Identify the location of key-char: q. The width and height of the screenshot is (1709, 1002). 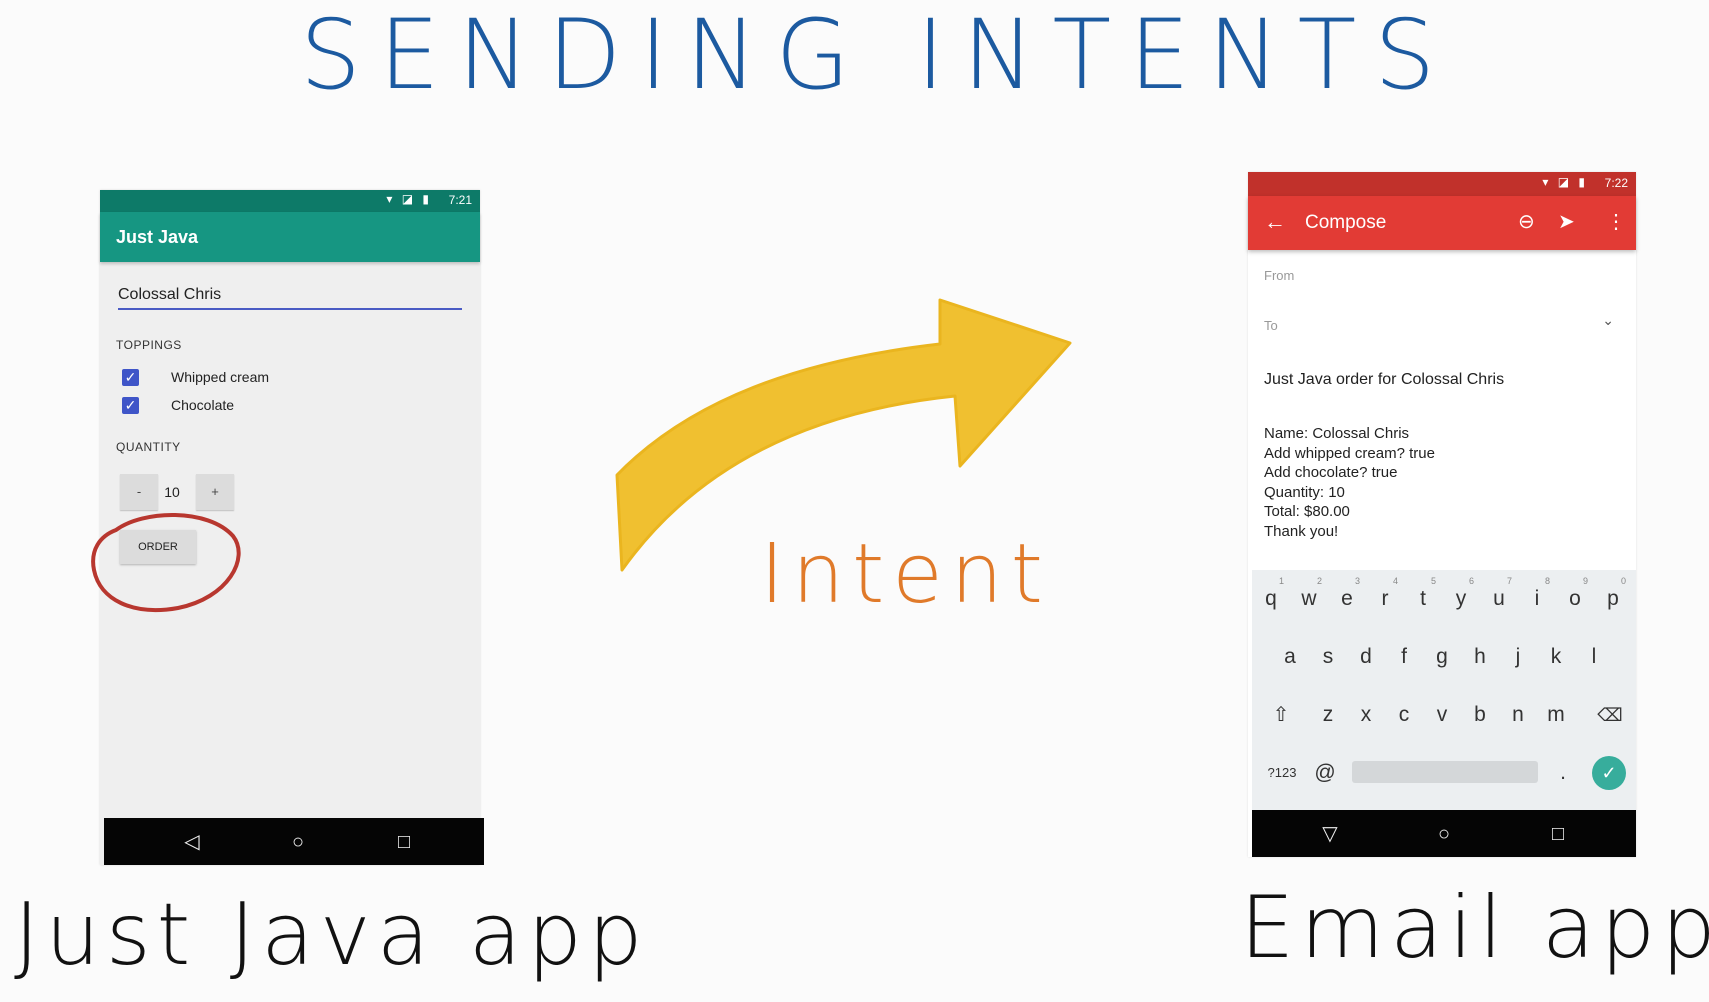
(1271, 598).